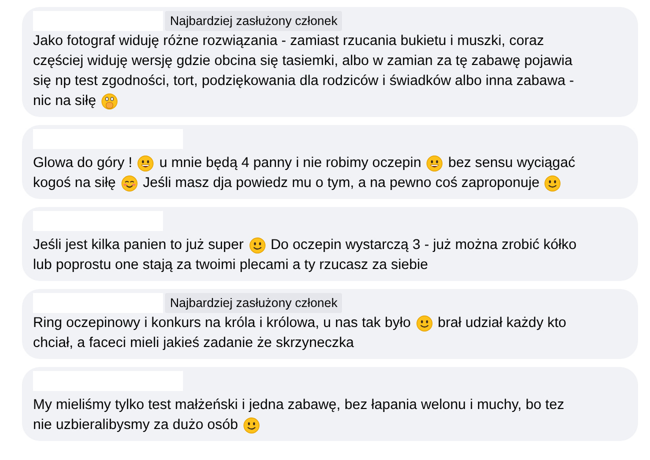 The height and width of the screenshot is (460, 650). Describe the element at coordinates (302, 61) in the screenshot. I see `comment-text: częściej widuję wersję gdzie obcina się tasiemki, albo w zamian za tę zabawę pojawia` at that location.